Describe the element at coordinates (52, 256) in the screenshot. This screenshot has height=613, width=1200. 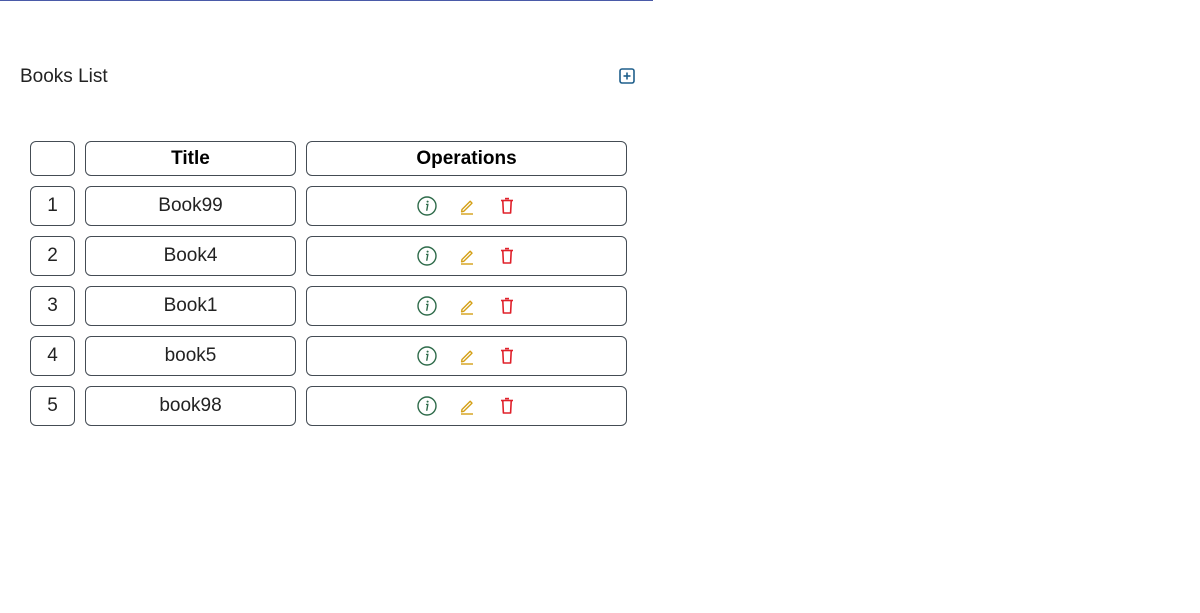
I see `row-number: 2` at that location.